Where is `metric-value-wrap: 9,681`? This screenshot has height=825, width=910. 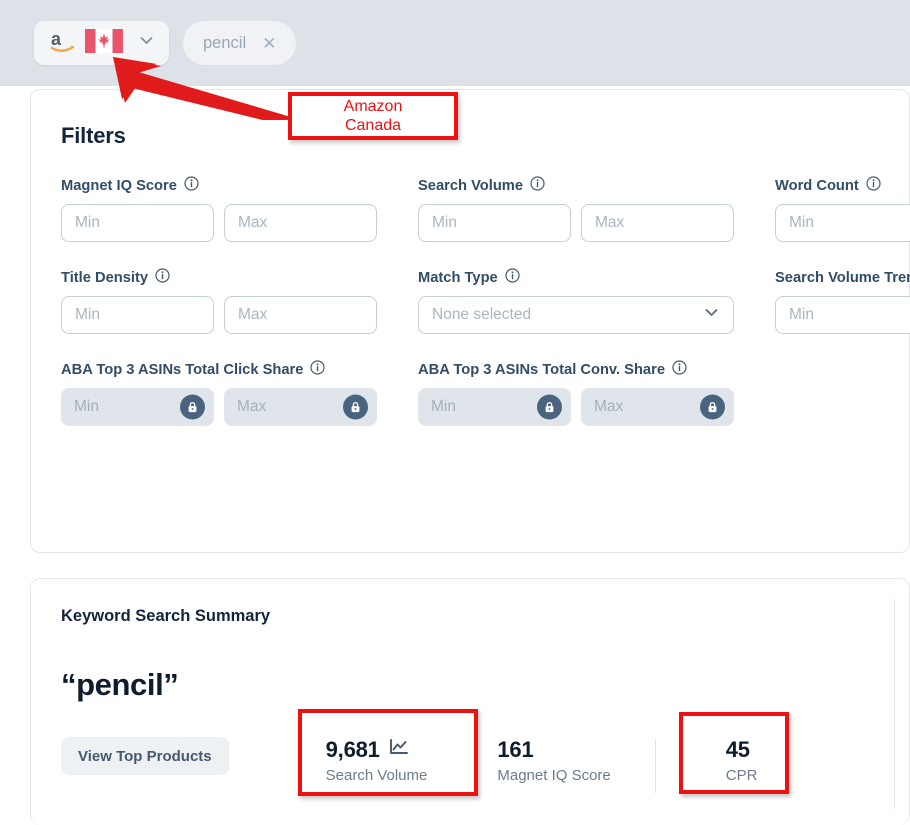
metric-value-wrap: 9,681 is located at coordinates (377, 750).